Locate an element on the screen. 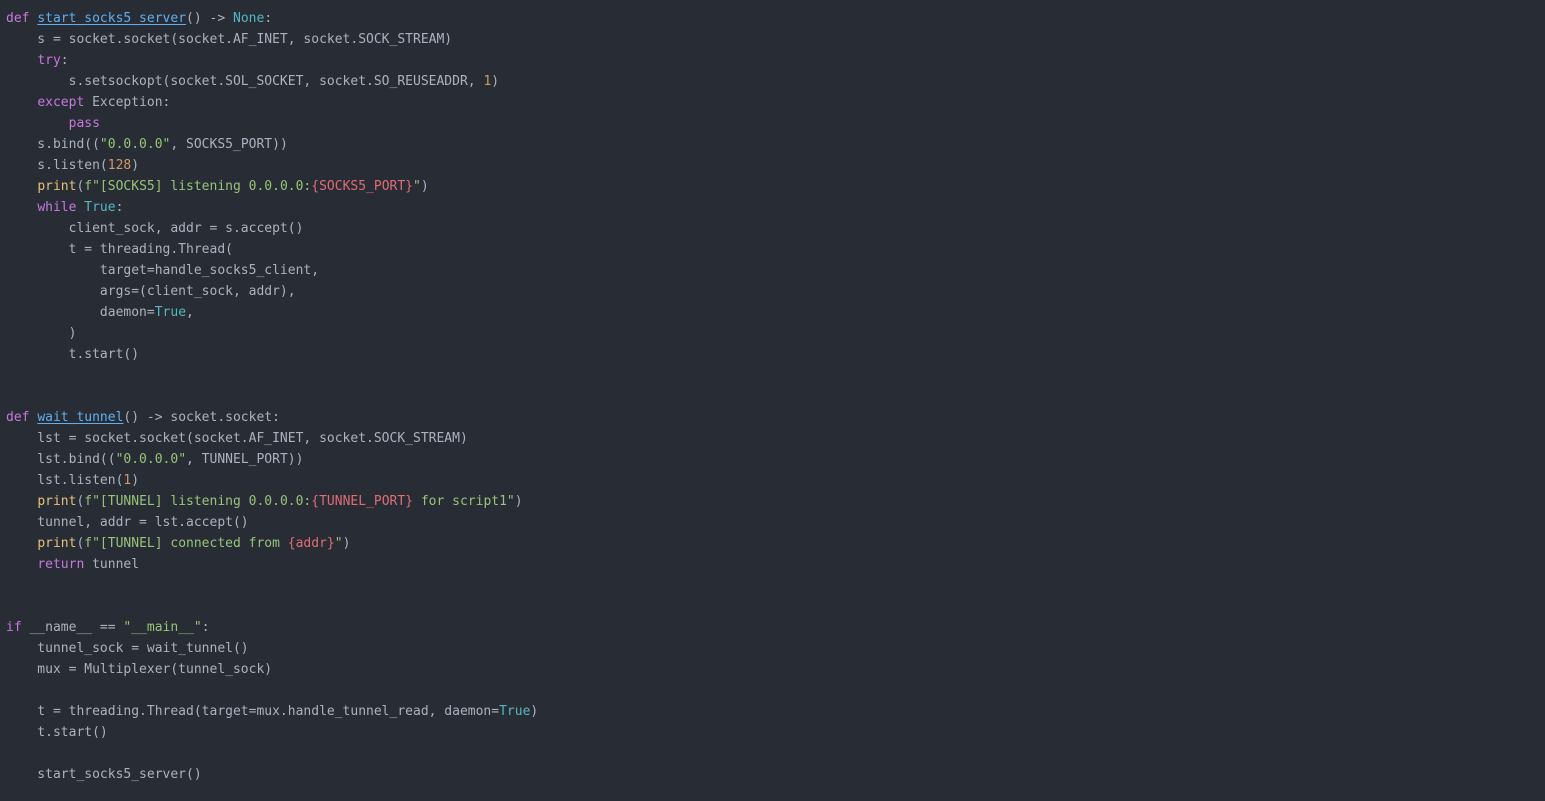 This screenshot has height=801, width=1545. code-line: def start_socks5_server() -> None: is located at coordinates (272, 18).